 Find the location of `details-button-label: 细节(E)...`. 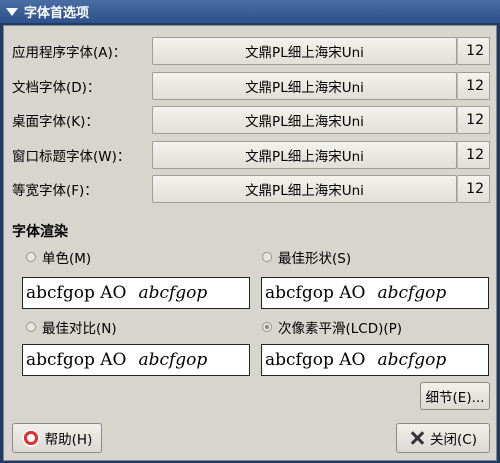

details-button-label: 细节(E)... is located at coordinates (455, 398).